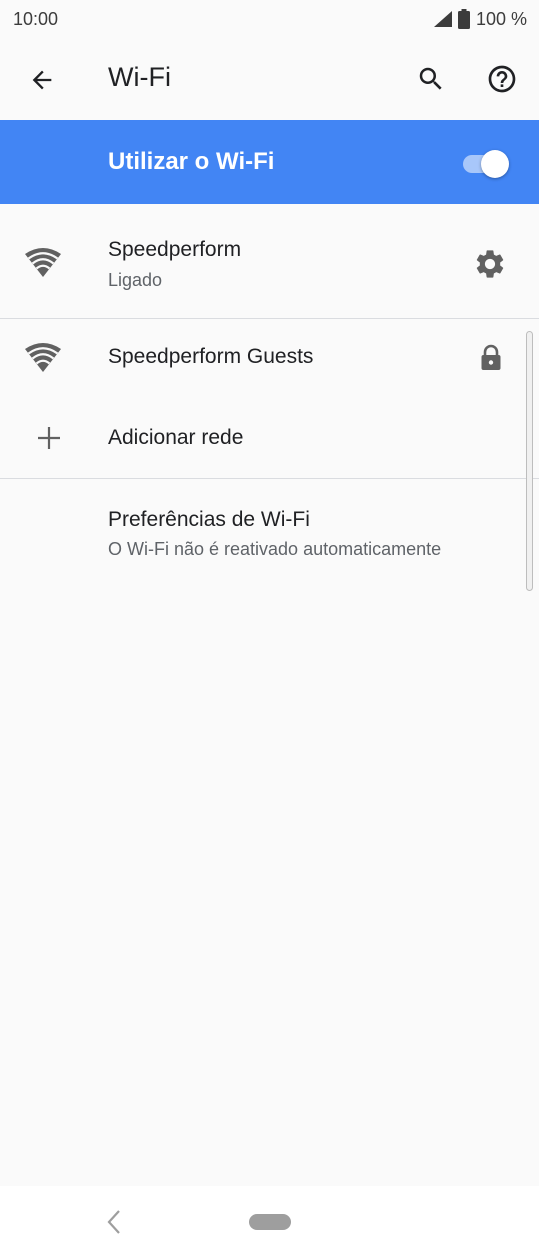  What do you see at coordinates (139, 77) in the screenshot?
I see `page-title: Wi-Fi` at bounding box center [139, 77].